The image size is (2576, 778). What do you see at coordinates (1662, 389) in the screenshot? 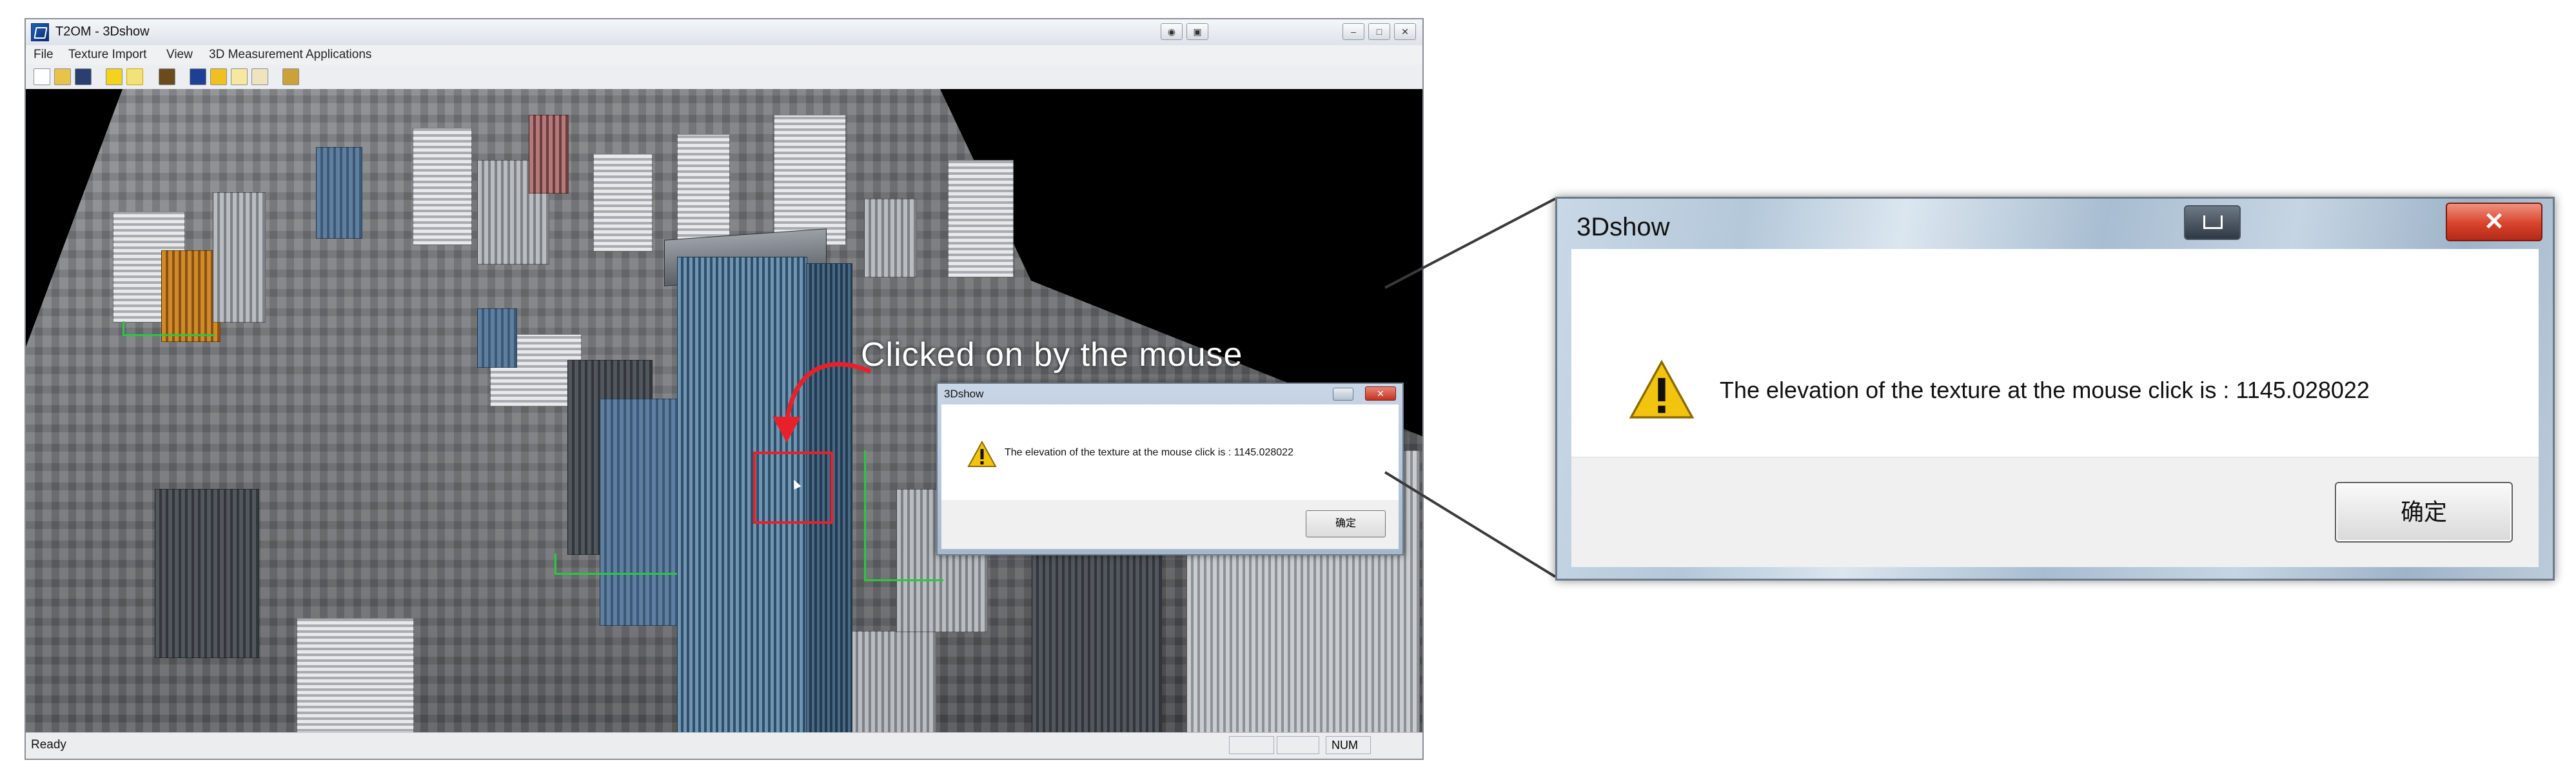
I see `warning-icon` at bounding box center [1662, 389].